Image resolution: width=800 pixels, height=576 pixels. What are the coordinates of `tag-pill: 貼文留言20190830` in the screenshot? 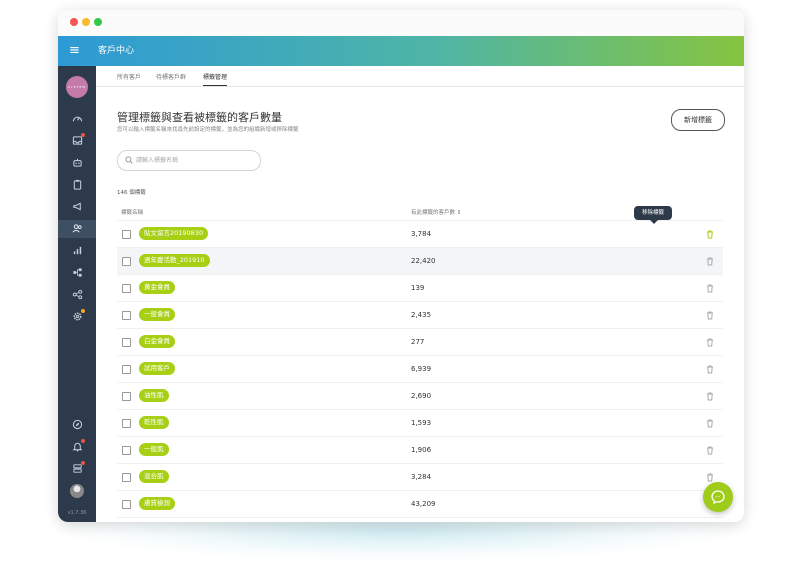 It's located at (174, 233).